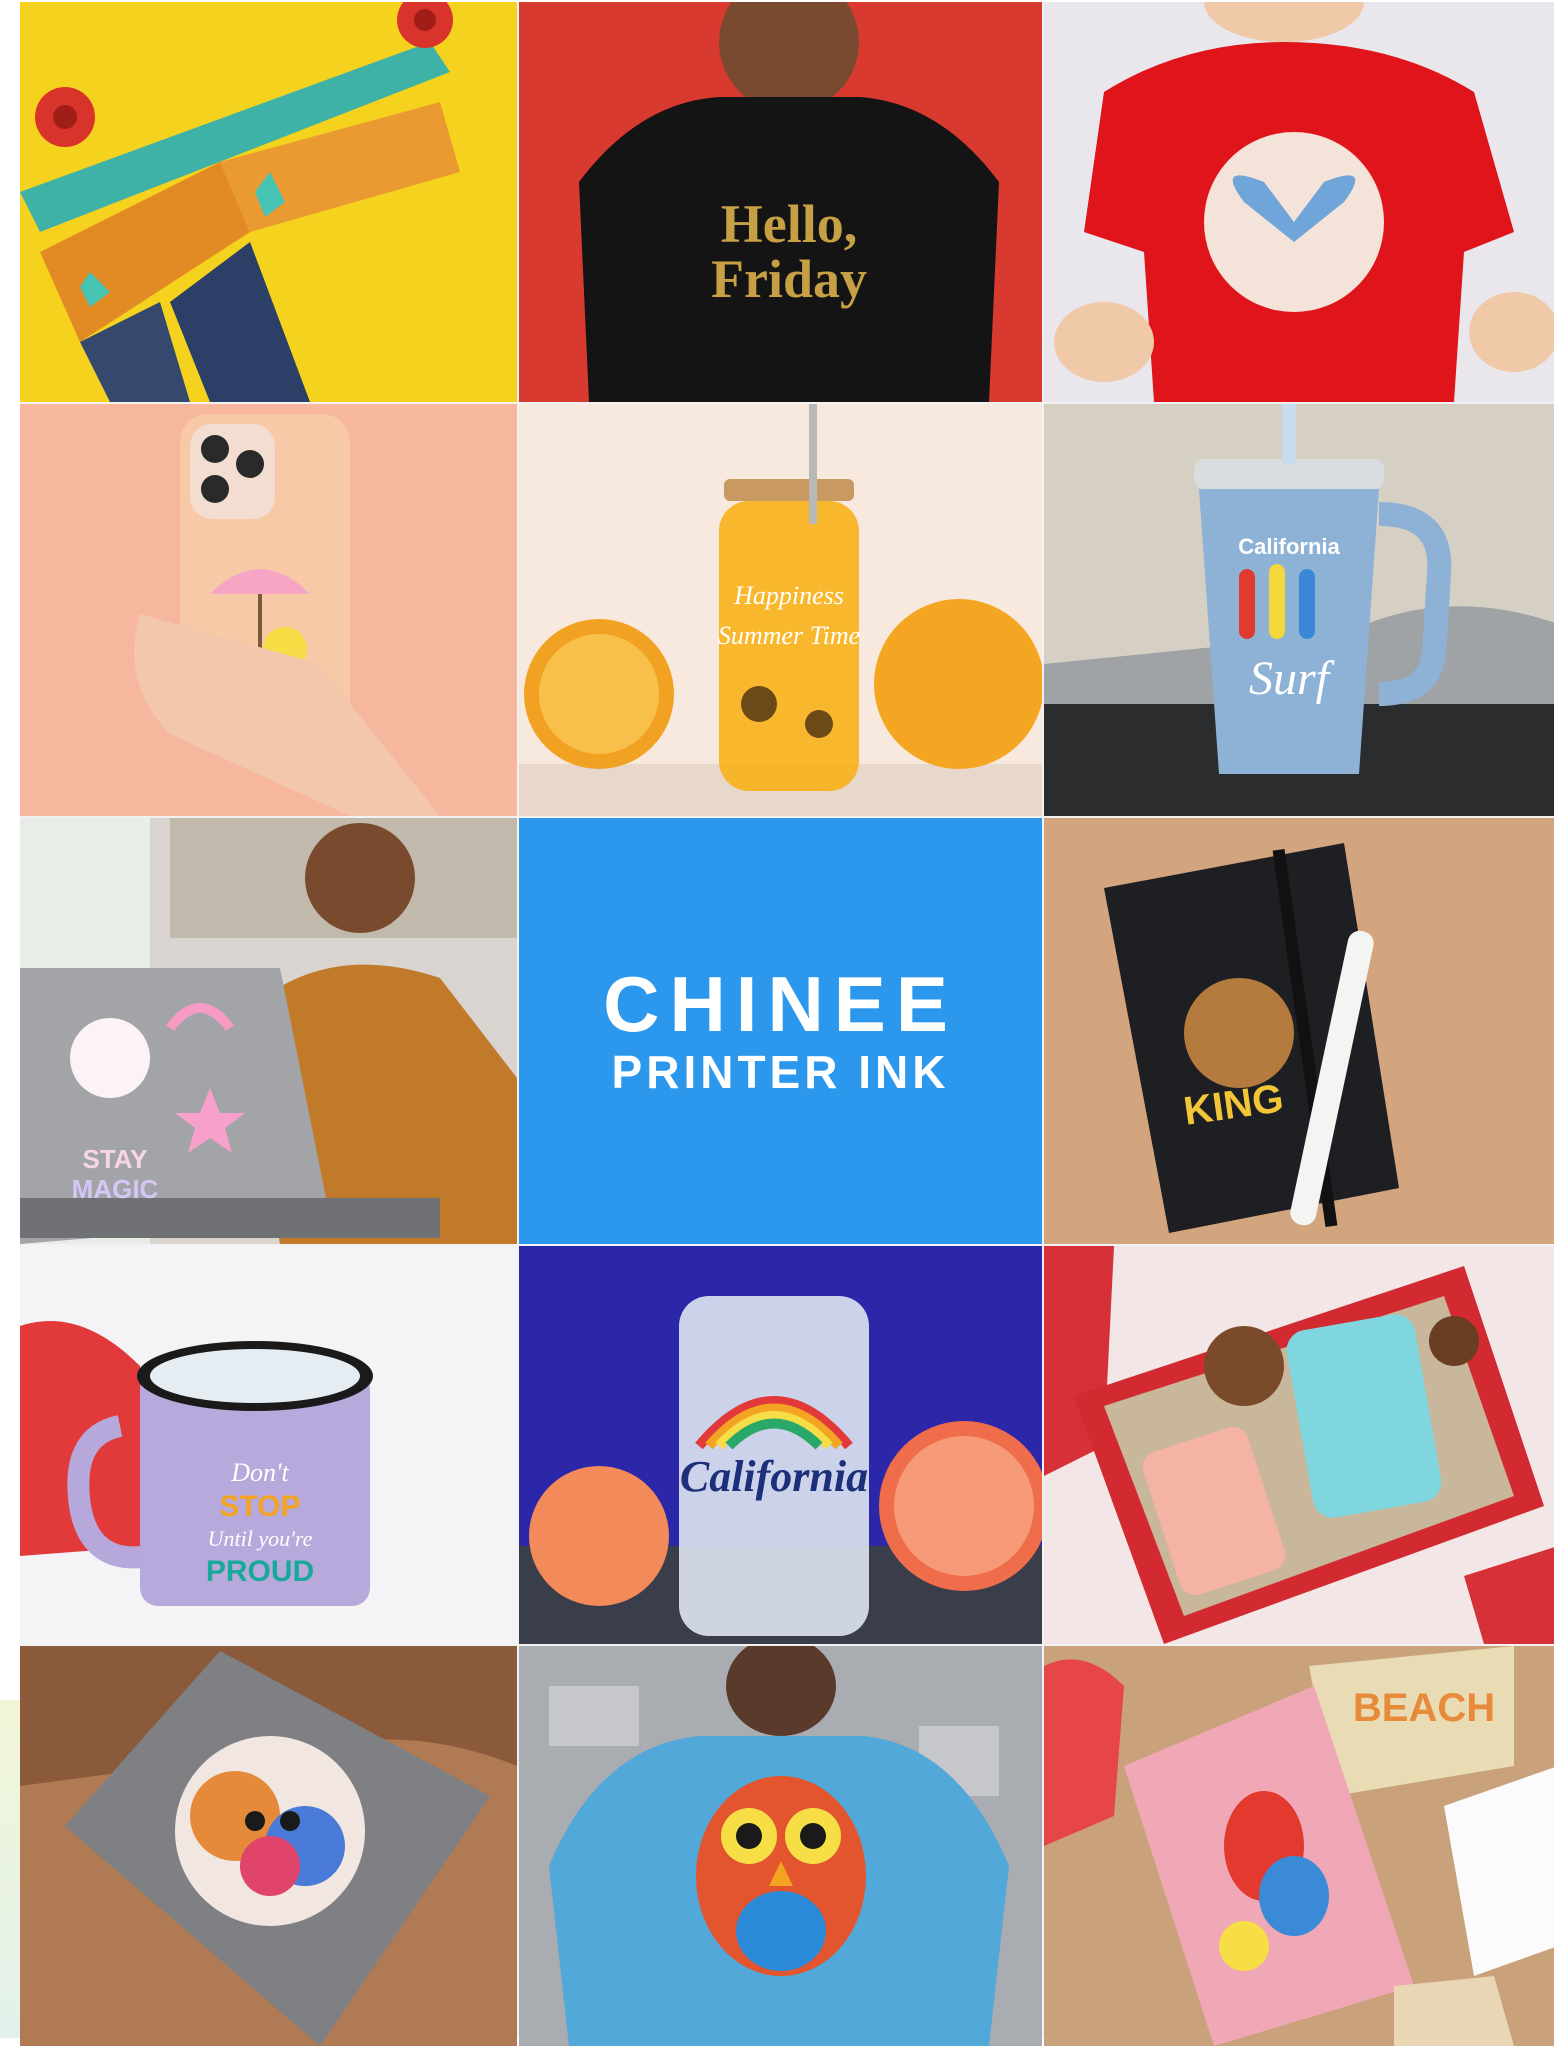  I want to click on laptop-stickers-photo: STAY MAGIC, so click(268, 1031).